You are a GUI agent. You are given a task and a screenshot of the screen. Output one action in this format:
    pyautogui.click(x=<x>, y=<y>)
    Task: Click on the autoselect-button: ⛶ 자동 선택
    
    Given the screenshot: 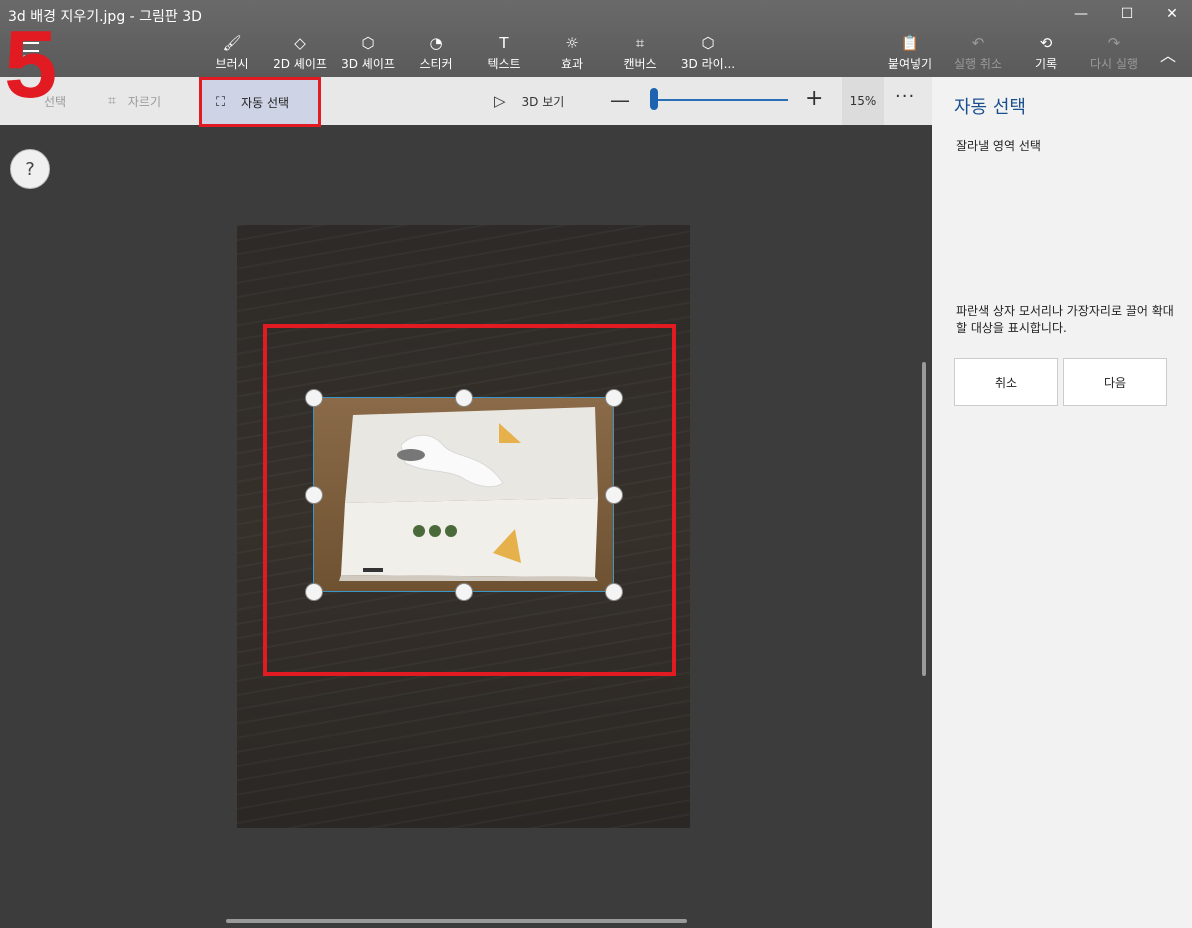 What is the action you would take?
    pyautogui.click(x=260, y=102)
    